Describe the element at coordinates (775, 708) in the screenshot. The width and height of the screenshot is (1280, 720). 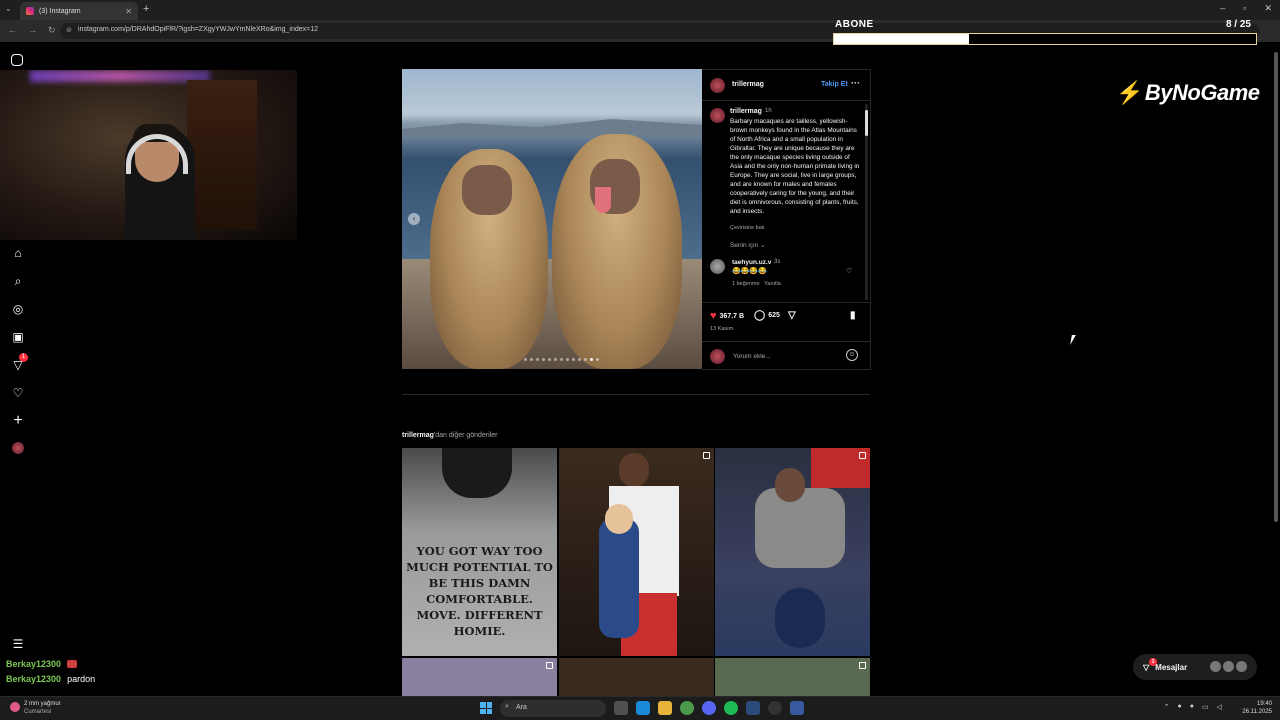
I see `obs-icon` at that location.